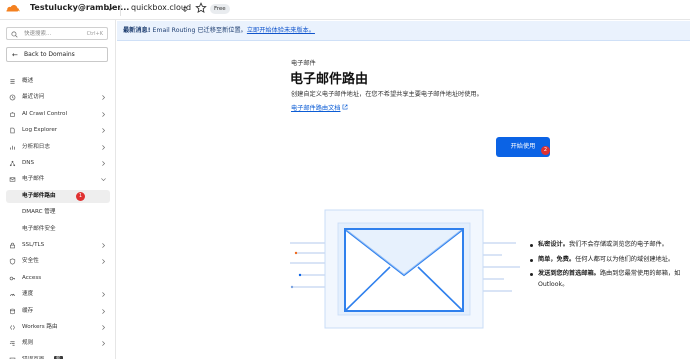 This screenshot has width=690, height=359. What do you see at coordinates (58, 97) in the screenshot?
I see `sidebar-item-2: 最近访问` at bounding box center [58, 97].